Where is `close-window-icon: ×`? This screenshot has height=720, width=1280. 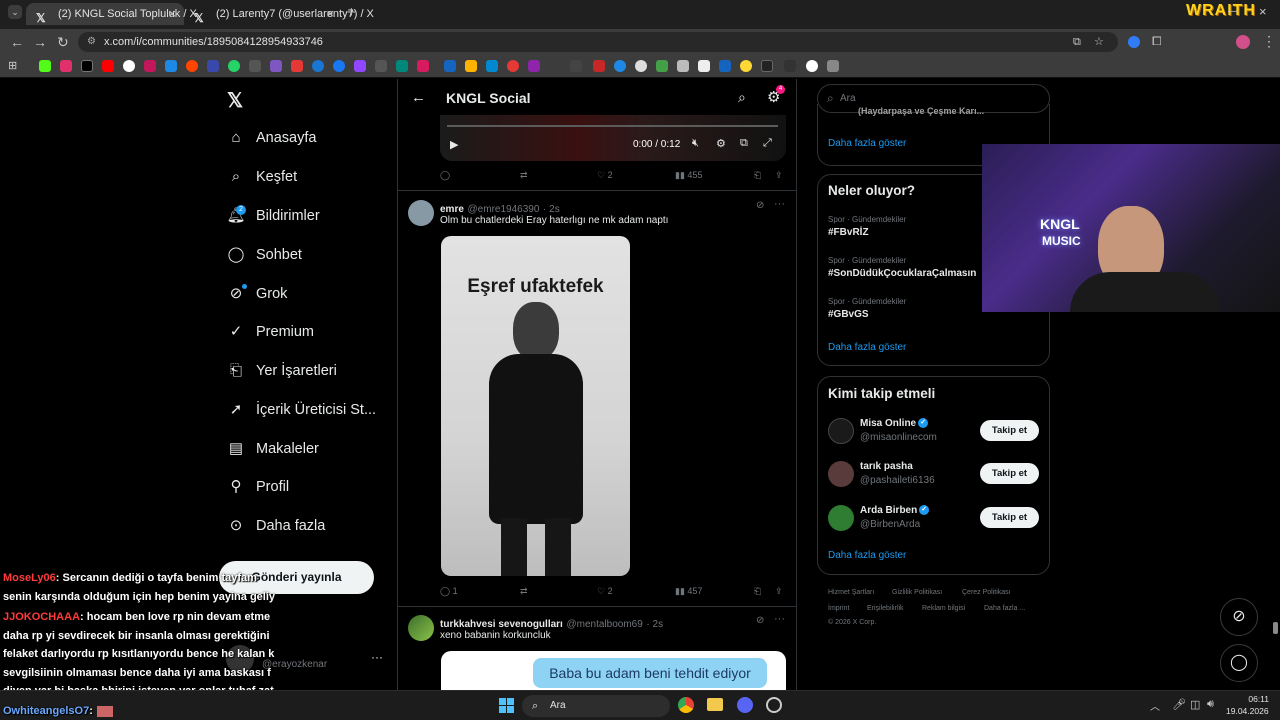 close-window-icon: × is located at coordinates (1263, 11).